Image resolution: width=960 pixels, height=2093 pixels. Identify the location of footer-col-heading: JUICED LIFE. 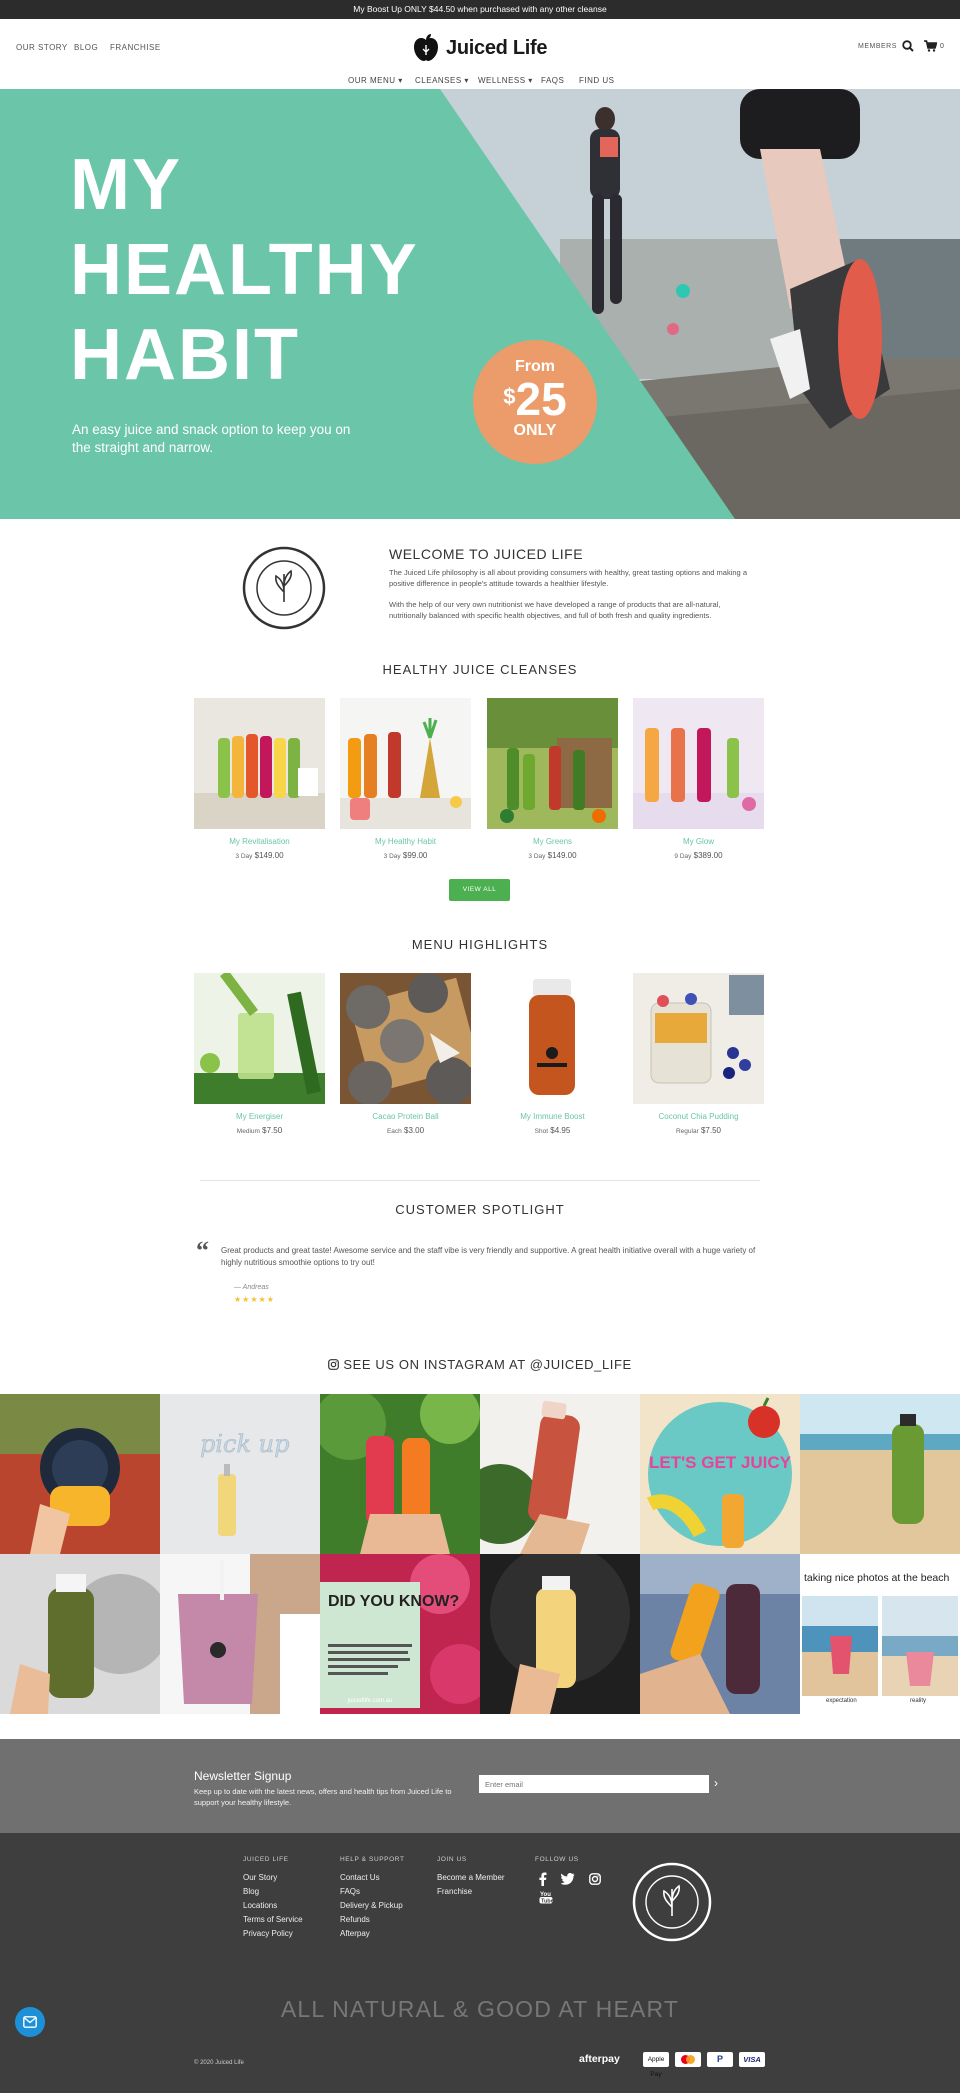
(266, 1859).